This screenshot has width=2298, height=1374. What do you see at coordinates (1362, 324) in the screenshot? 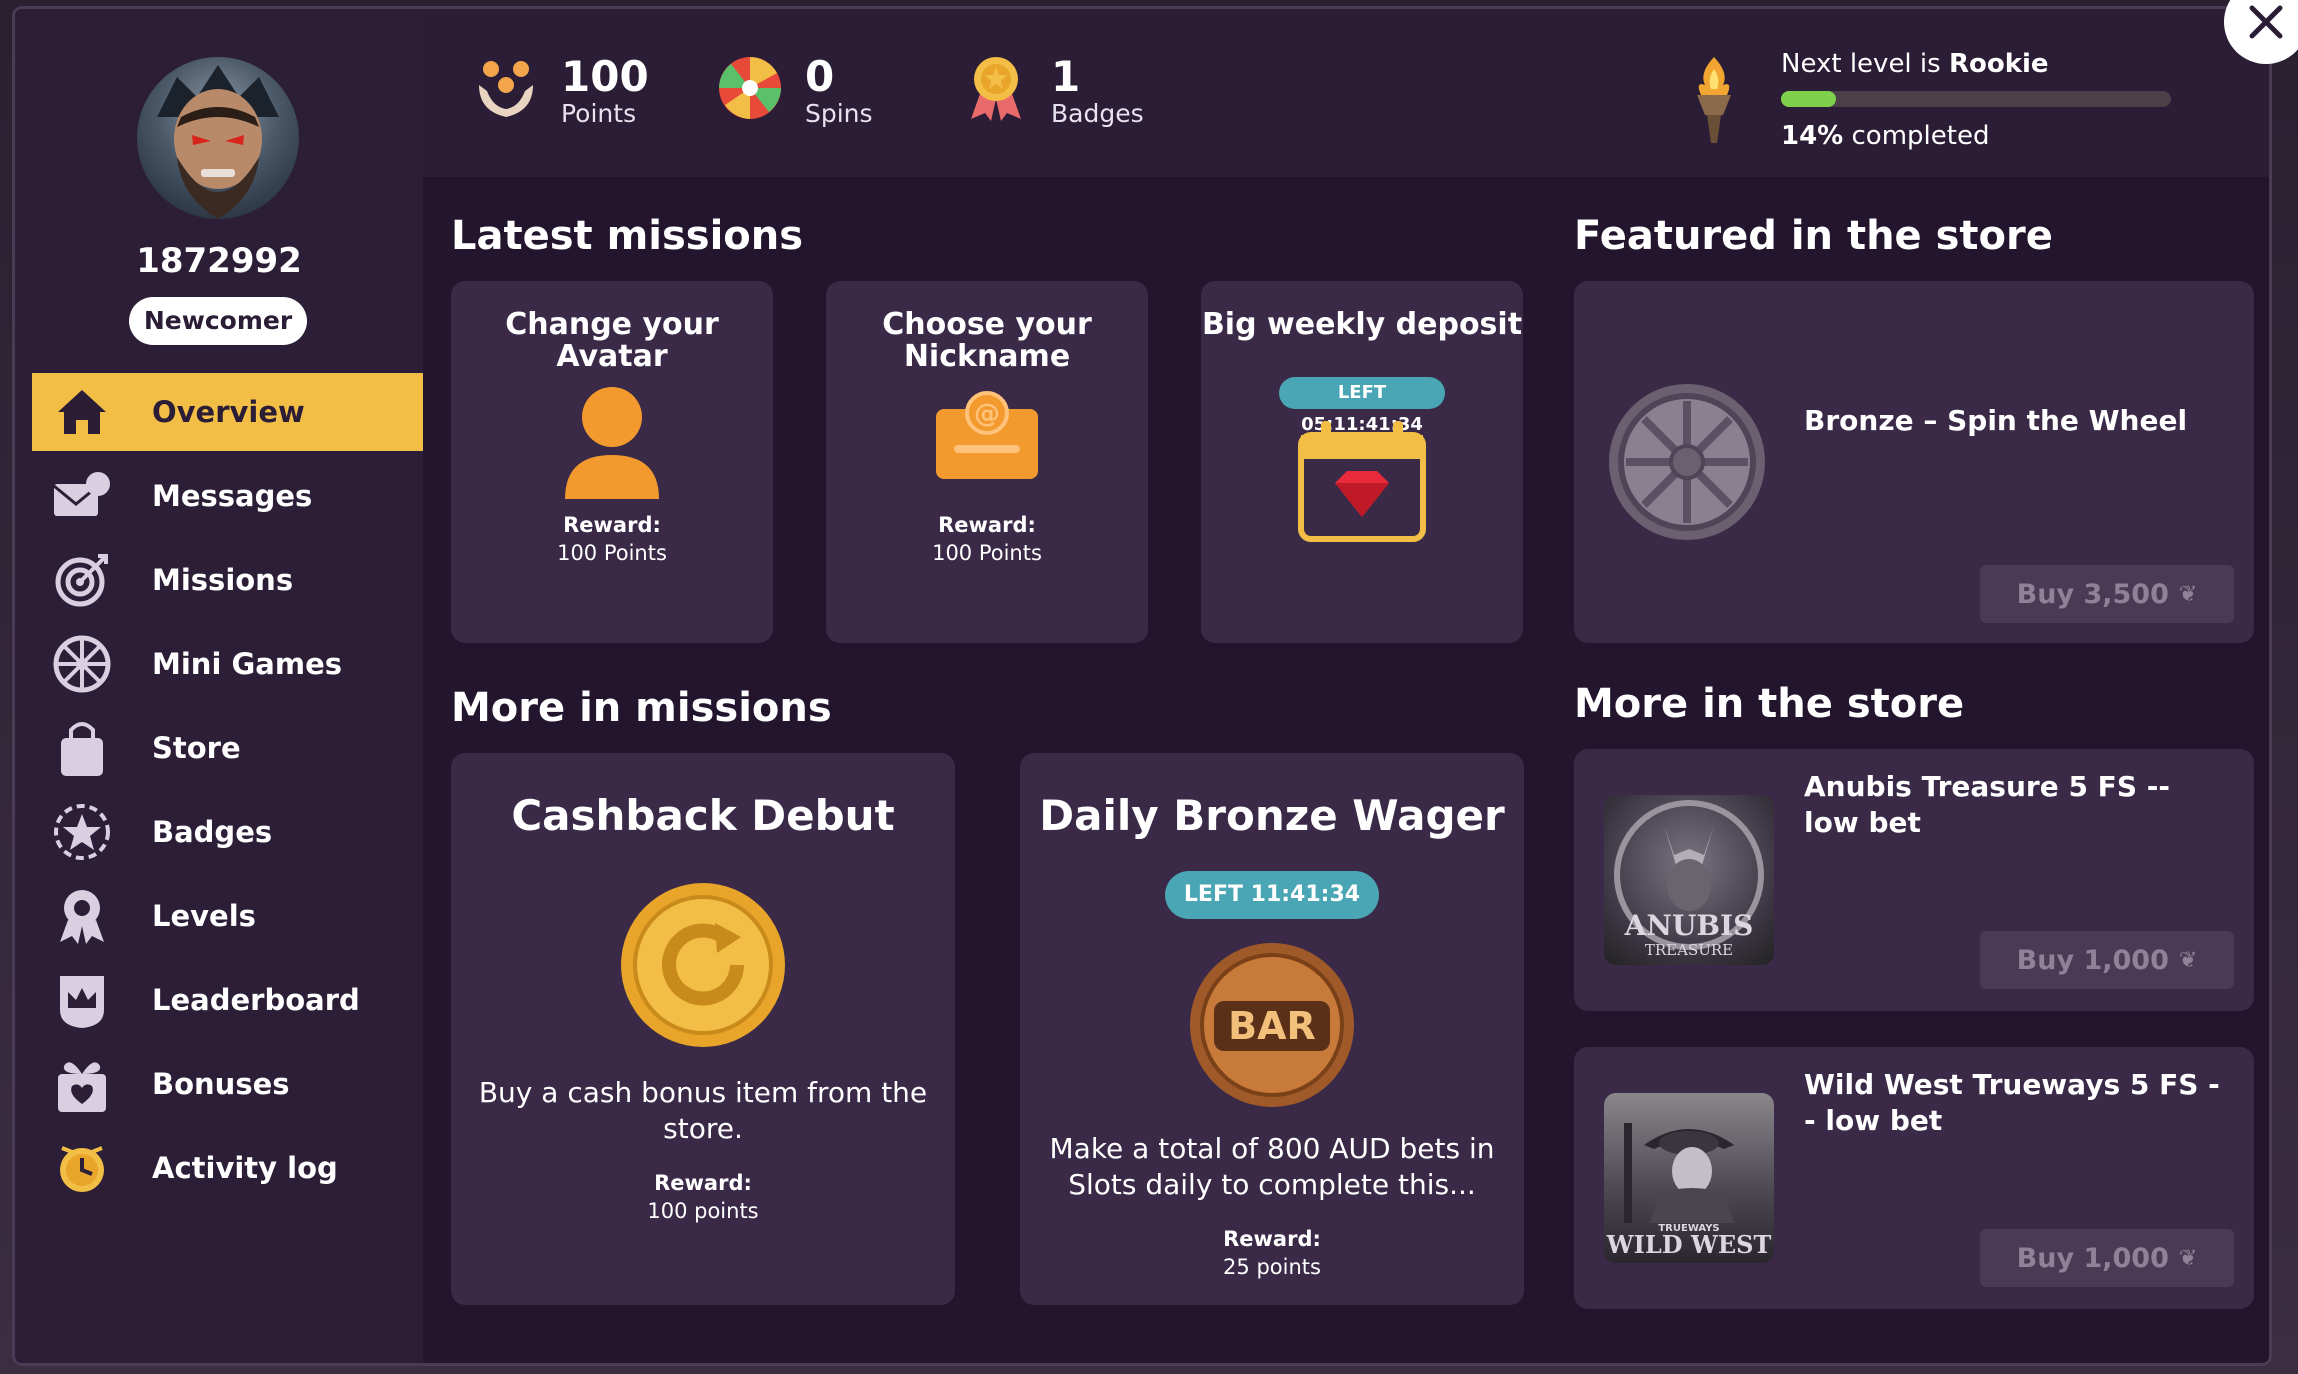
I see `mission-title: Big weekly deposit` at bounding box center [1362, 324].